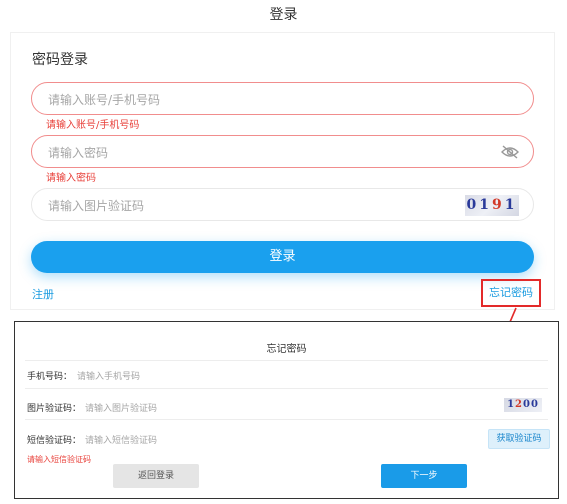 The image size is (567, 504). I want to click on sms-code-error: 请输入短信验证码, so click(59, 459).